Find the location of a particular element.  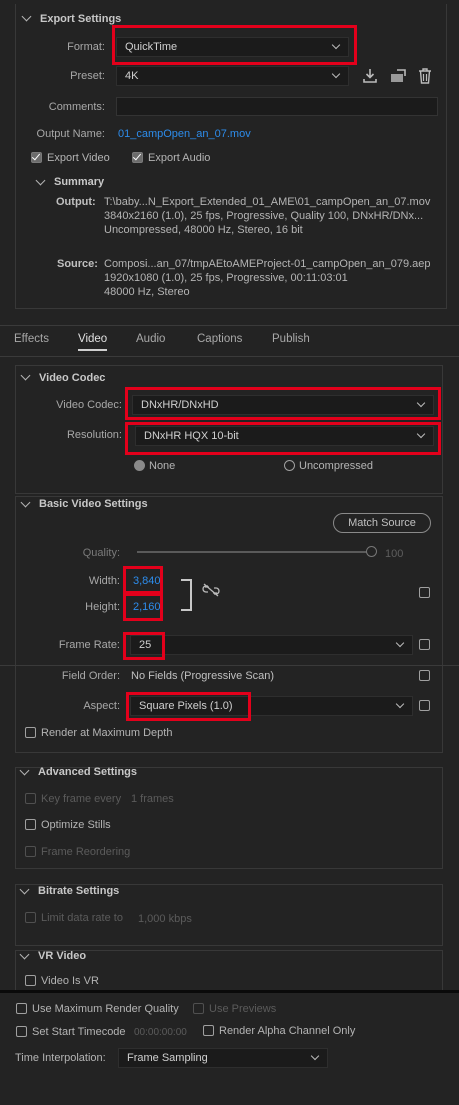

resolution-label: Resolution: is located at coordinates (94, 435).